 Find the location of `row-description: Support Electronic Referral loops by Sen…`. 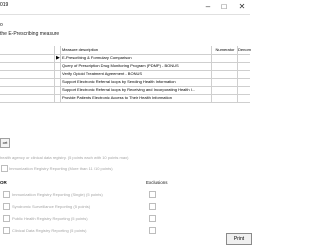

row-description: Support Electronic Referral loops by Sen… is located at coordinates (119, 81).